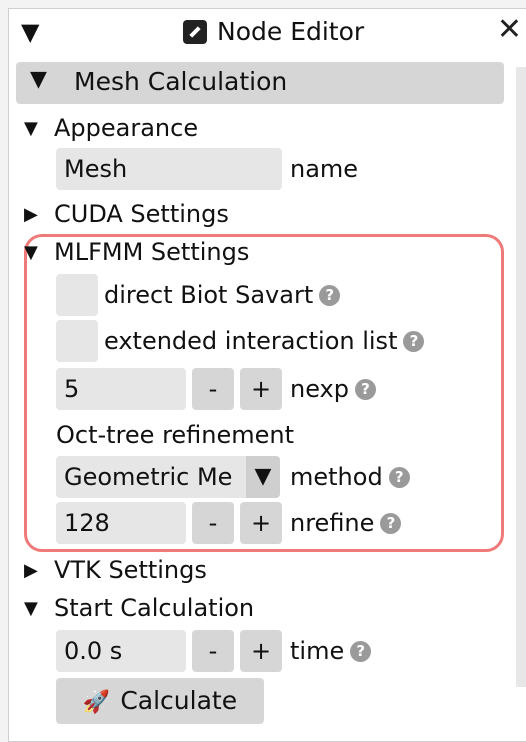 The image size is (526, 742). What do you see at coordinates (130, 570) in the screenshot?
I see `tree-node-label: VTK Settings` at bounding box center [130, 570].